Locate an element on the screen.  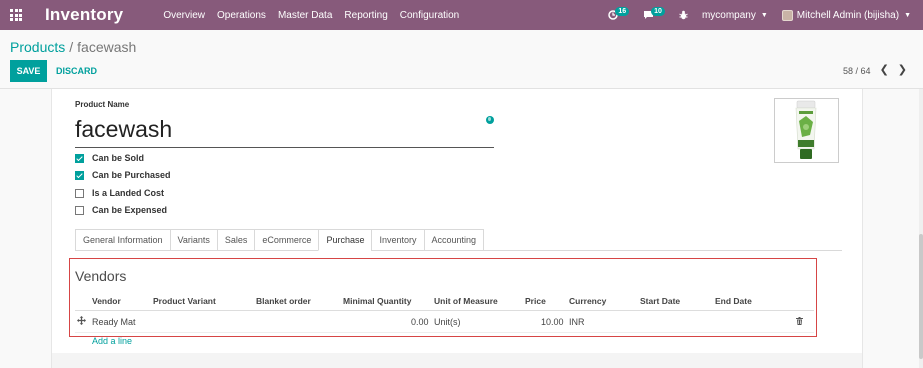
add-a-line-link: Add a line is located at coordinates (112, 341).